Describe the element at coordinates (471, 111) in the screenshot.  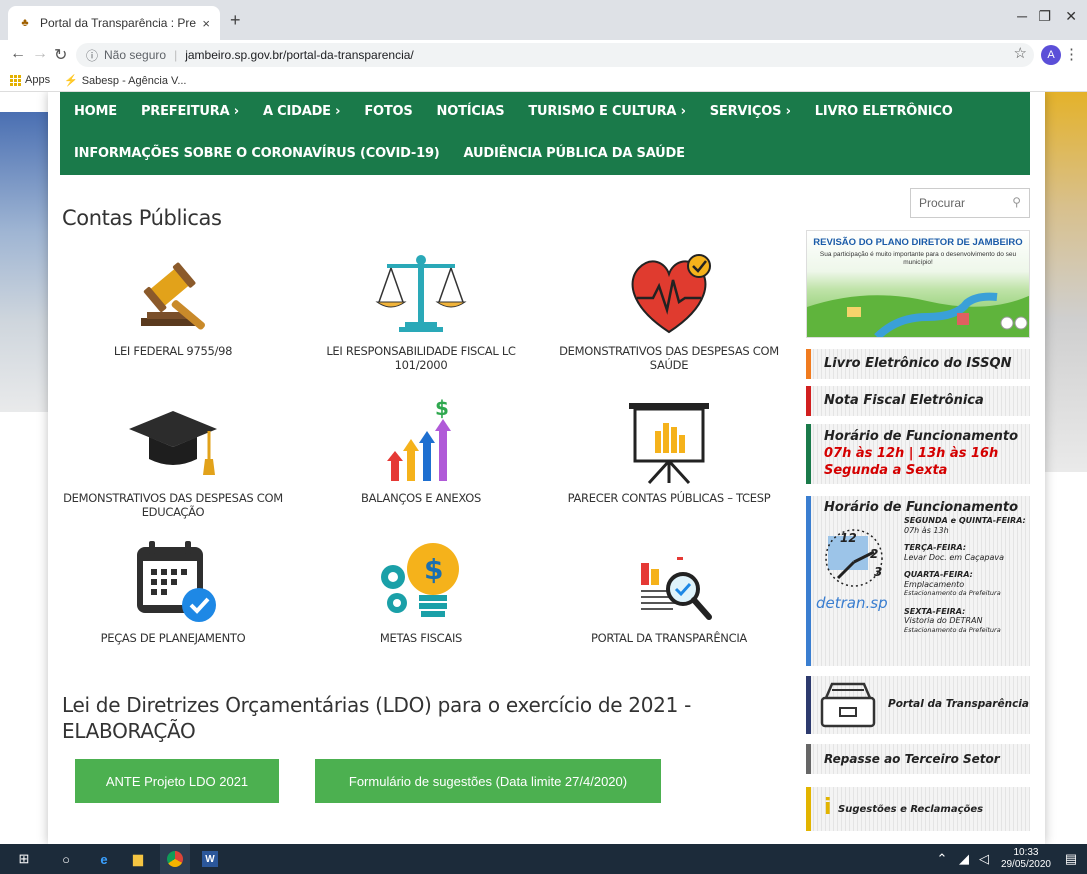
I see `nav-noticias: NOTÍCIAS` at that location.